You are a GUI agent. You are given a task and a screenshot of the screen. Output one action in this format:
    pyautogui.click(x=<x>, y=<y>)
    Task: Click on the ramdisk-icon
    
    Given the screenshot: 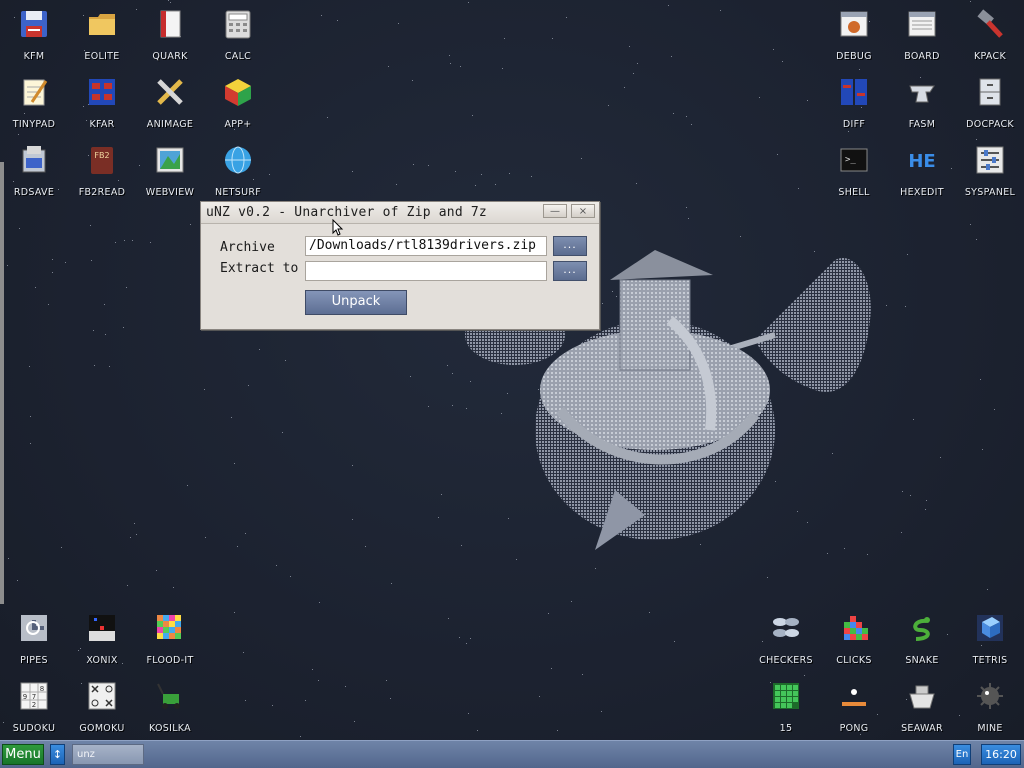 What is the action you would take?
    pyautogui.click(x=34, y=160)
    